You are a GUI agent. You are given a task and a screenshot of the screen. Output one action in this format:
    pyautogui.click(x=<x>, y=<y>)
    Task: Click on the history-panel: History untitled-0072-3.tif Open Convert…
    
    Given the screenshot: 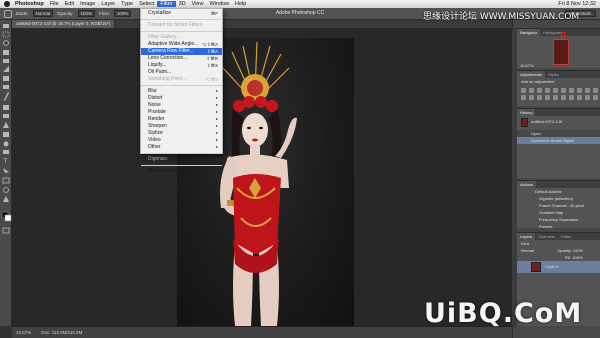 What is the action you would take?
    pyautogui.click(x=558, y=143)
    